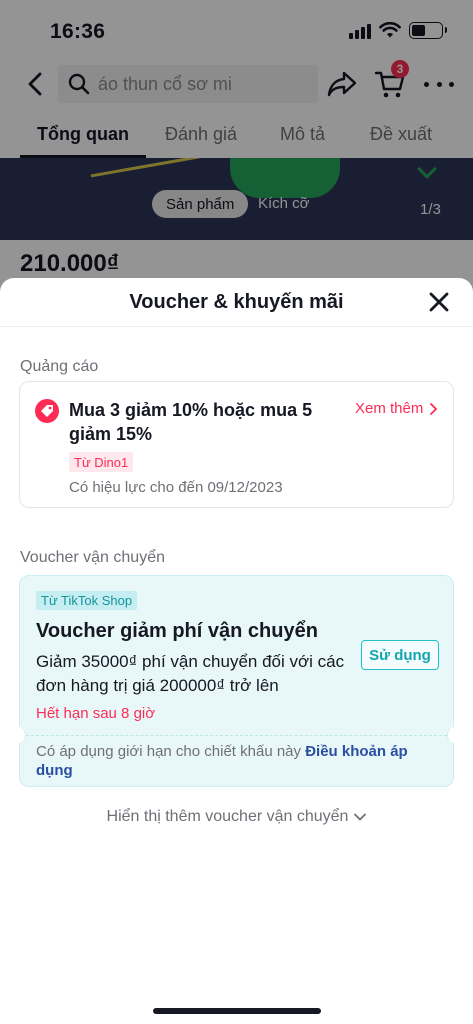 This screenshot has width=473, height=1024. I want to click on see-more-label: Xem thêm, so click(389, 408).